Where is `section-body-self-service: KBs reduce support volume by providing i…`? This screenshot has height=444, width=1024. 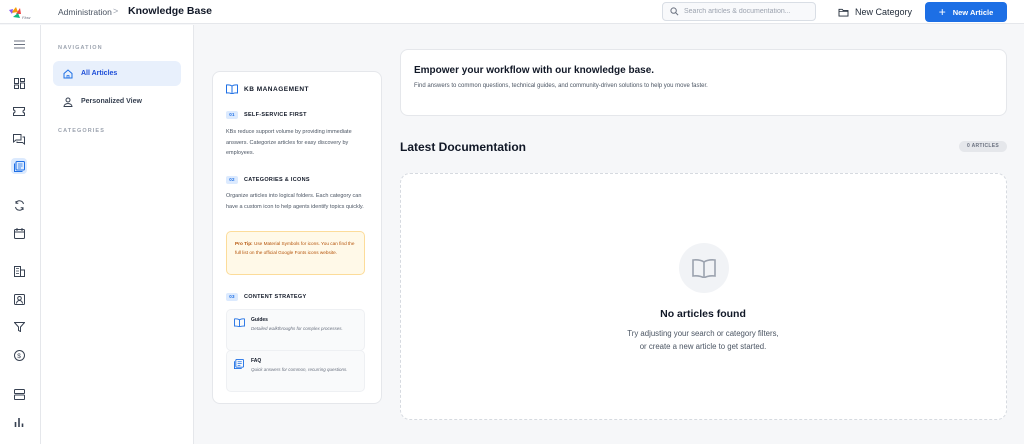
section-body-self-service: KBs reduce support volume by providing i… is located at coordinates (289, 142).